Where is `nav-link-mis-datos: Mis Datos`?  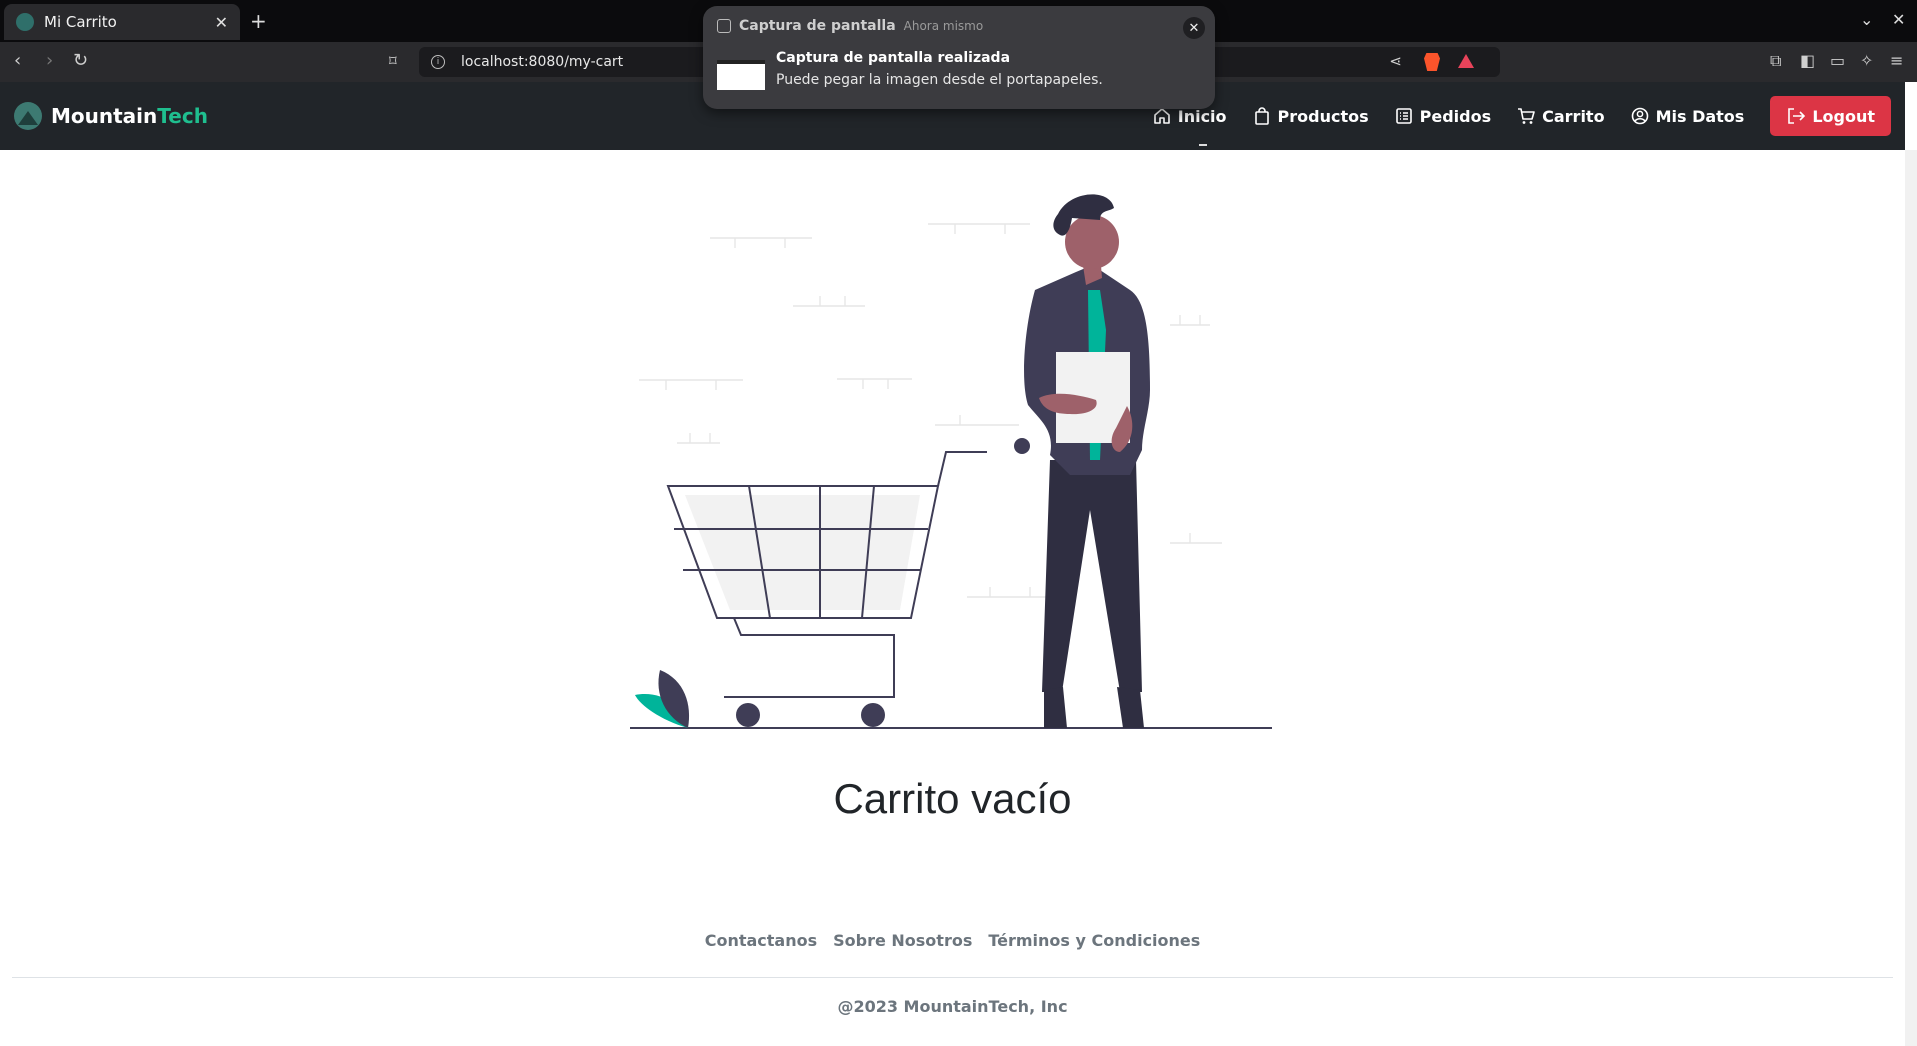 nav-link-mis-datos: Mis Datos is located at coordinates (1688, 116).